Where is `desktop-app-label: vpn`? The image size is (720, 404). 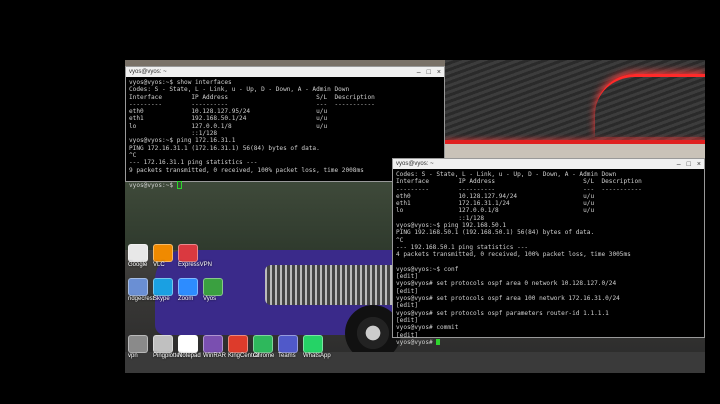 desktop-app-label: vpn is located at coordinates (133, 356).